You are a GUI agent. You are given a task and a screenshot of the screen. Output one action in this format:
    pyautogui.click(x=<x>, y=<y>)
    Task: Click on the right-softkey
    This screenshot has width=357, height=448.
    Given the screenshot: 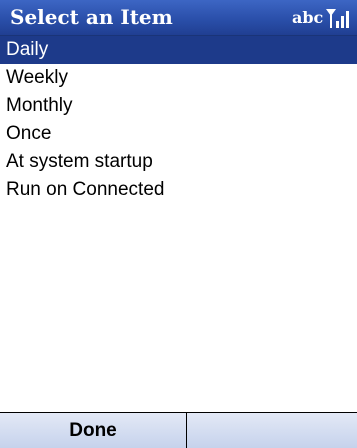 What is the action you would take?
    pyautogui.click(x=272, y=430)
    